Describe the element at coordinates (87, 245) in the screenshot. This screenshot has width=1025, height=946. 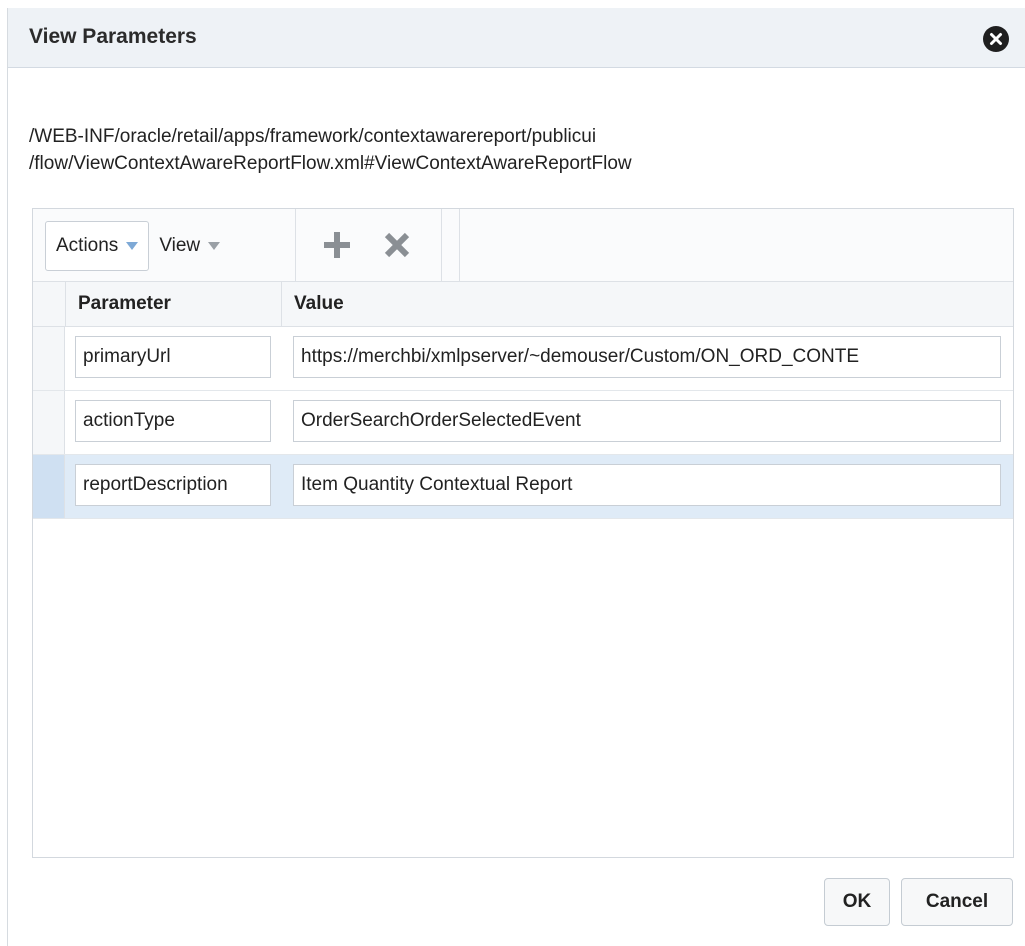
I see `actions-menu-label: Actions` at that location.